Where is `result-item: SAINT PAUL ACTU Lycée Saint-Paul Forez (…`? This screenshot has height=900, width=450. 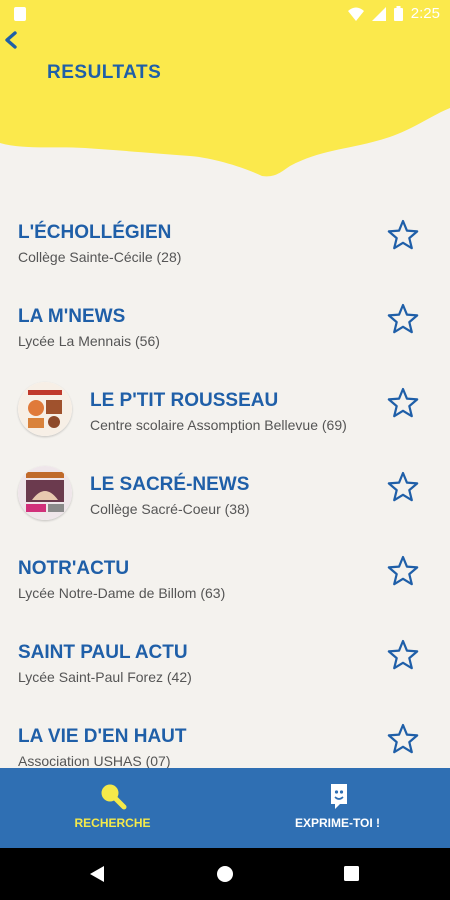 result-item: SAINT PAUL ACTU Lycée Saint-Paul Forez (… is located at coordinates (225, 662).